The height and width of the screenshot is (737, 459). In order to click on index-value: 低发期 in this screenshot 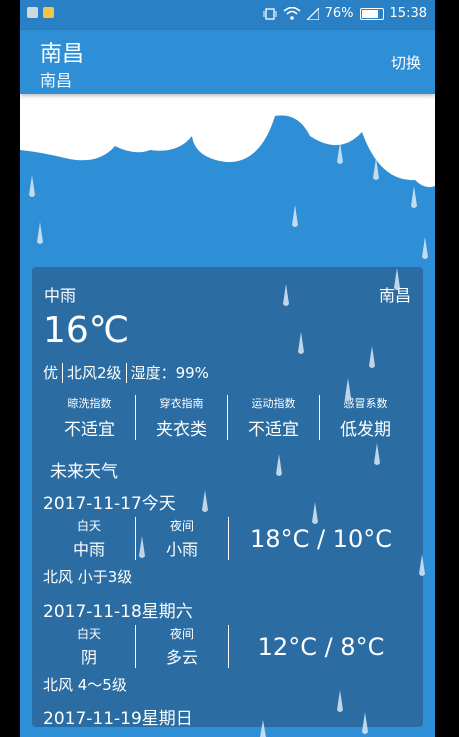, I will do `click(365, 430)`.